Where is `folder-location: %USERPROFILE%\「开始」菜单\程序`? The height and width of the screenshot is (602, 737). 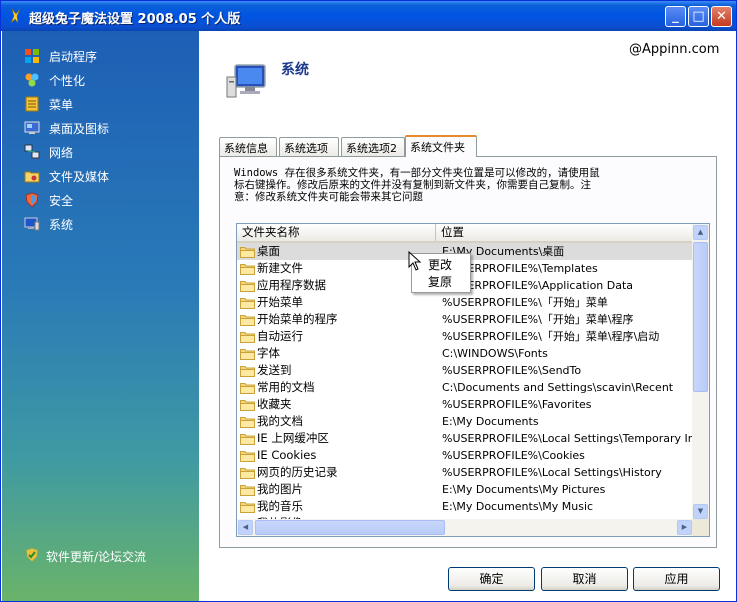
folder-location: %USERPROFILE%\「开始」菜单\程序 is located at coordinates (538, 319).